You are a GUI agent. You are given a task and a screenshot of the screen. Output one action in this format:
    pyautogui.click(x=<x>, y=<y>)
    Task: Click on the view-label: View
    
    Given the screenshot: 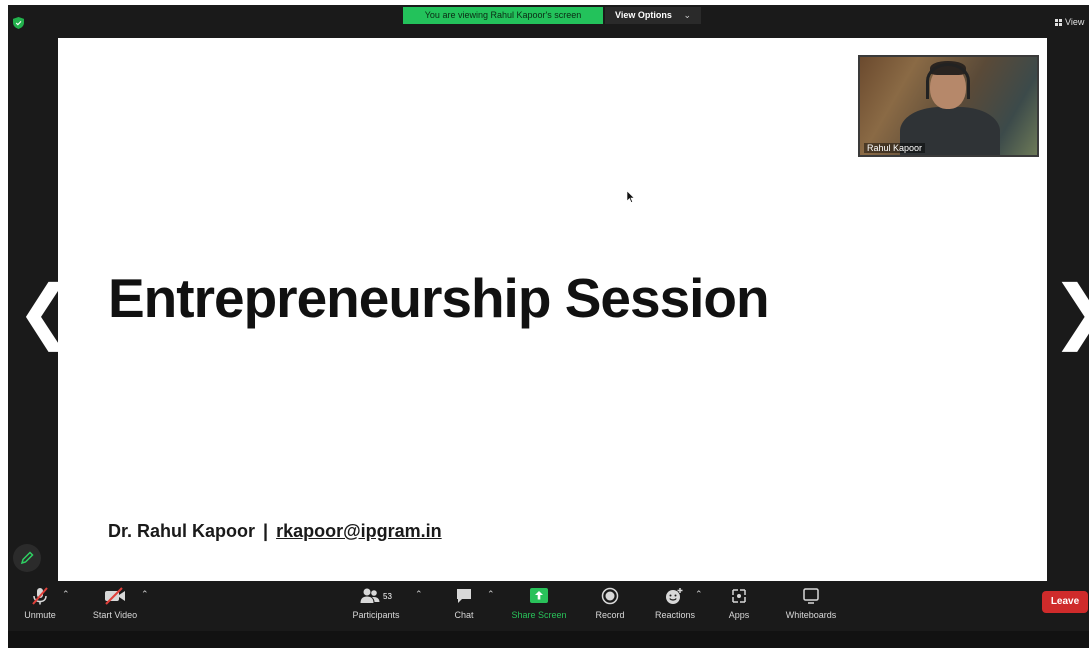 What is the action you would take?
    pyautogui.click(x=1075, y=22)
    